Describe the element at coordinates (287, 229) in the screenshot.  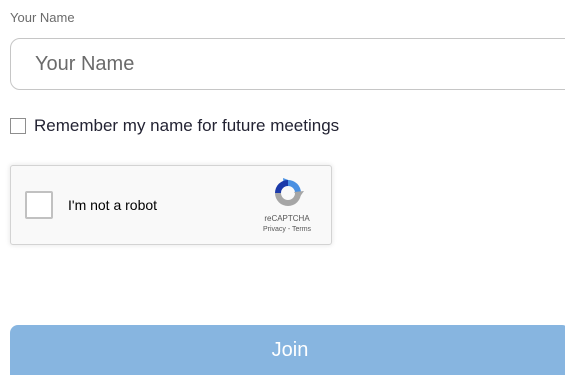
I see `recaptcha-links: Privacy - Terms` at that location.